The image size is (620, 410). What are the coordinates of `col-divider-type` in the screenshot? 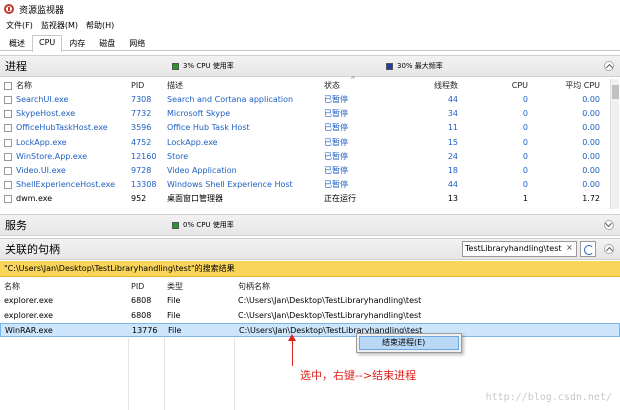 It's located at (164, 374).